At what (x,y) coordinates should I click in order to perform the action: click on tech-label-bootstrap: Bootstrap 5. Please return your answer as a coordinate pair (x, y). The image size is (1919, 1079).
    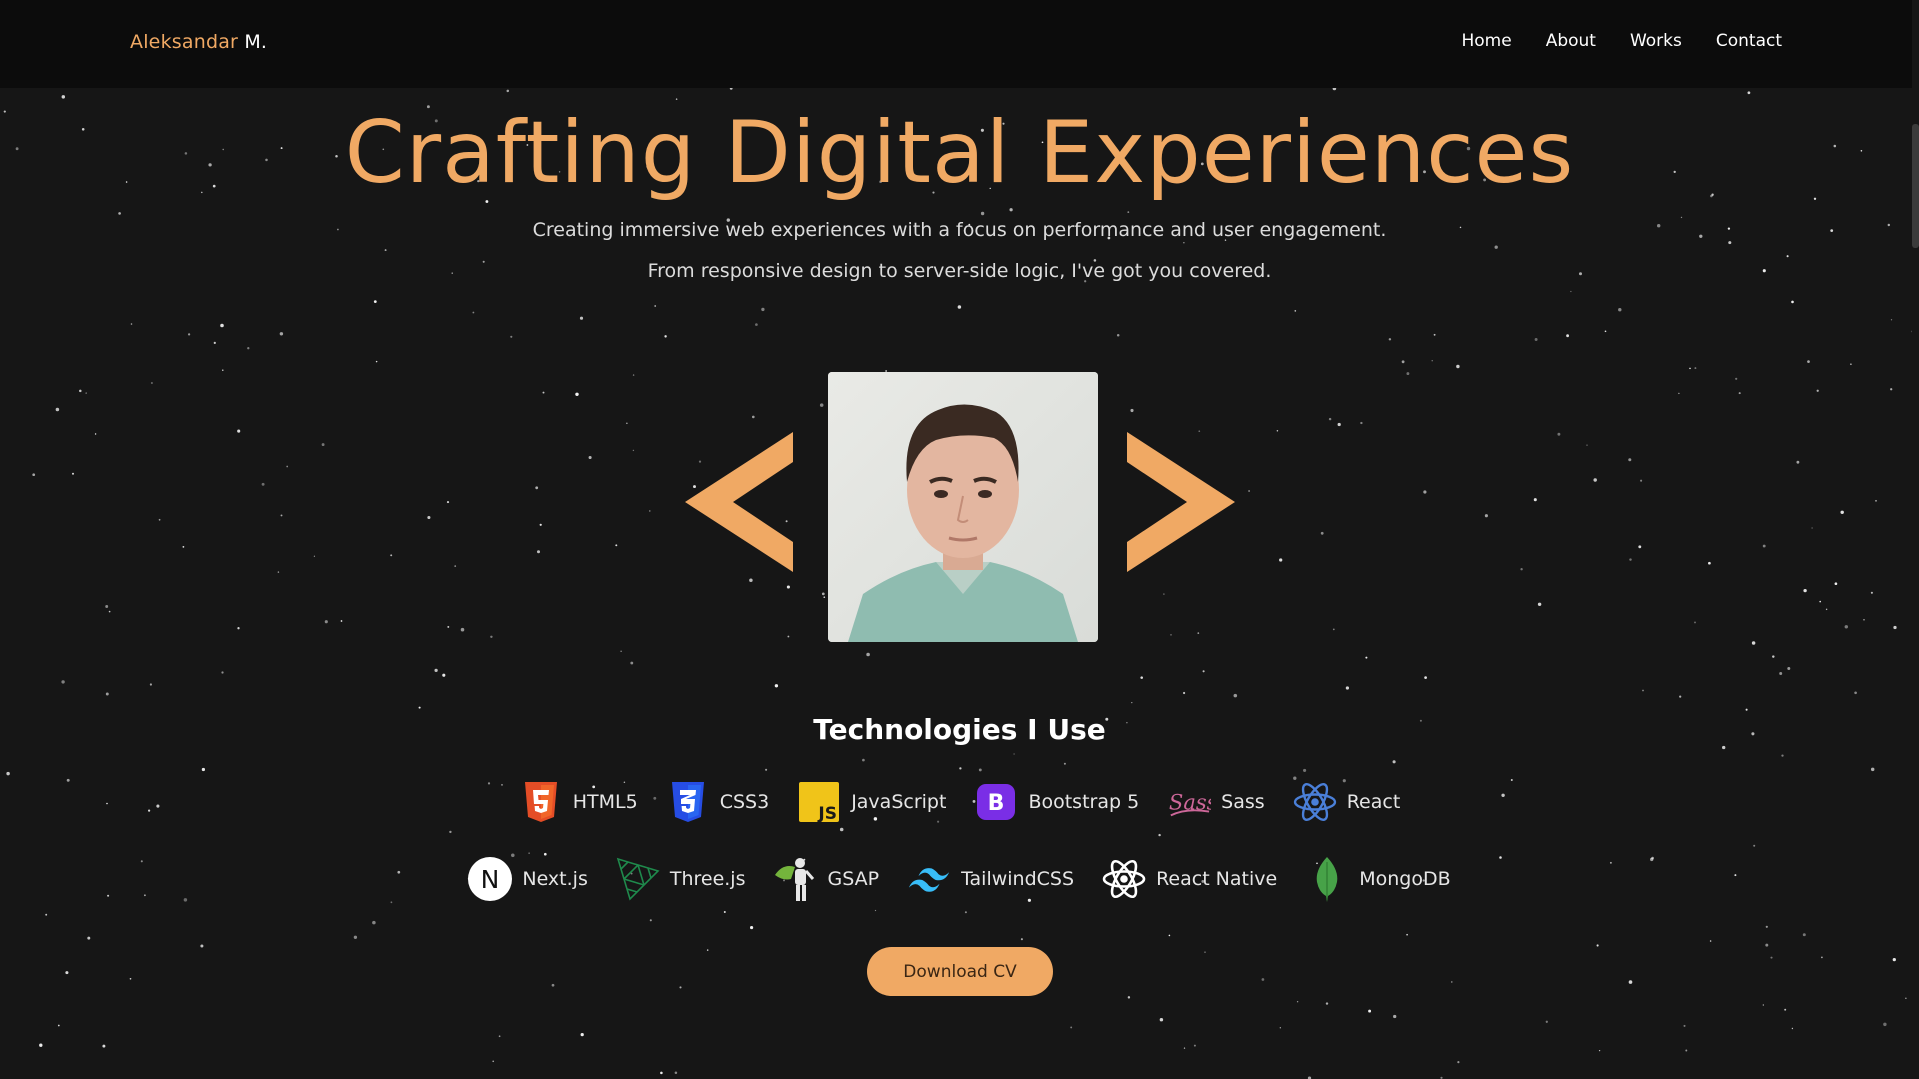
    Looking at the image, I should click on (1084, 802).